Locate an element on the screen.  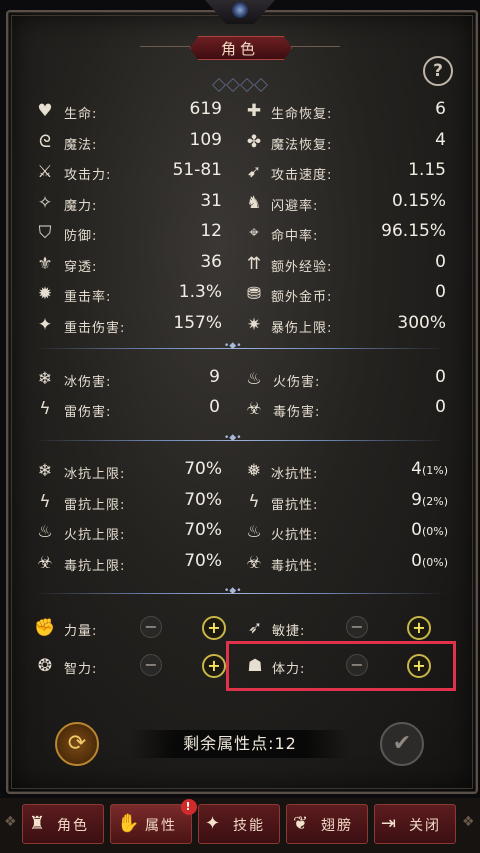
stat-label: 火抗性: is located at coordinates (295, 535).